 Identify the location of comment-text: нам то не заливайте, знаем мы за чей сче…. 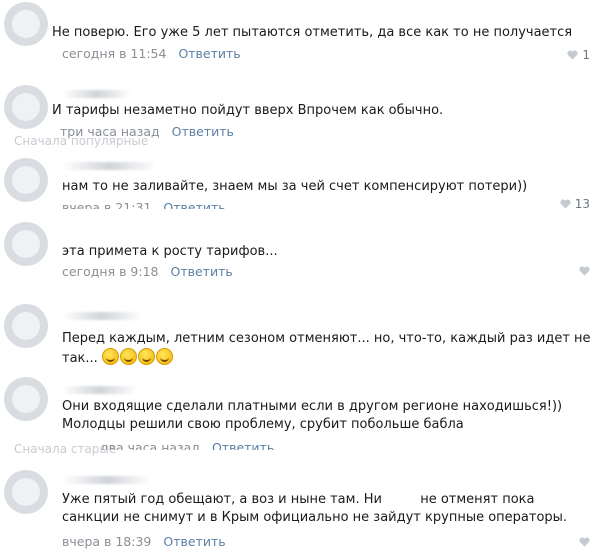
(295, 186).